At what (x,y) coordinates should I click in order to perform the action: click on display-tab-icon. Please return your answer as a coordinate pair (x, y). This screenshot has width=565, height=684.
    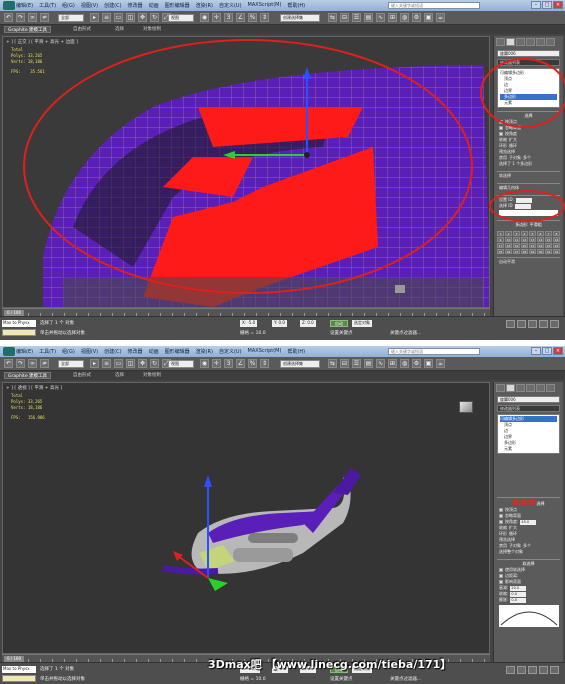
    Looking at the image, I should click on (540, 42).